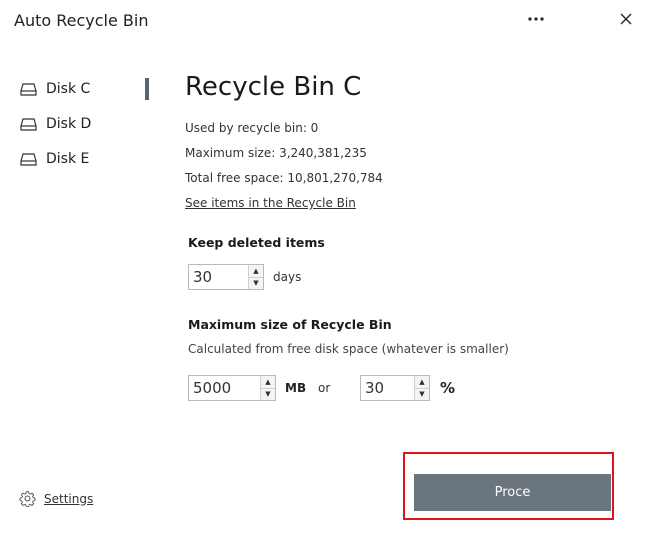 This screenshot has width=649, height=543. I want to click on max-percent-stepper: ▲ ▼, so click(395, 388).